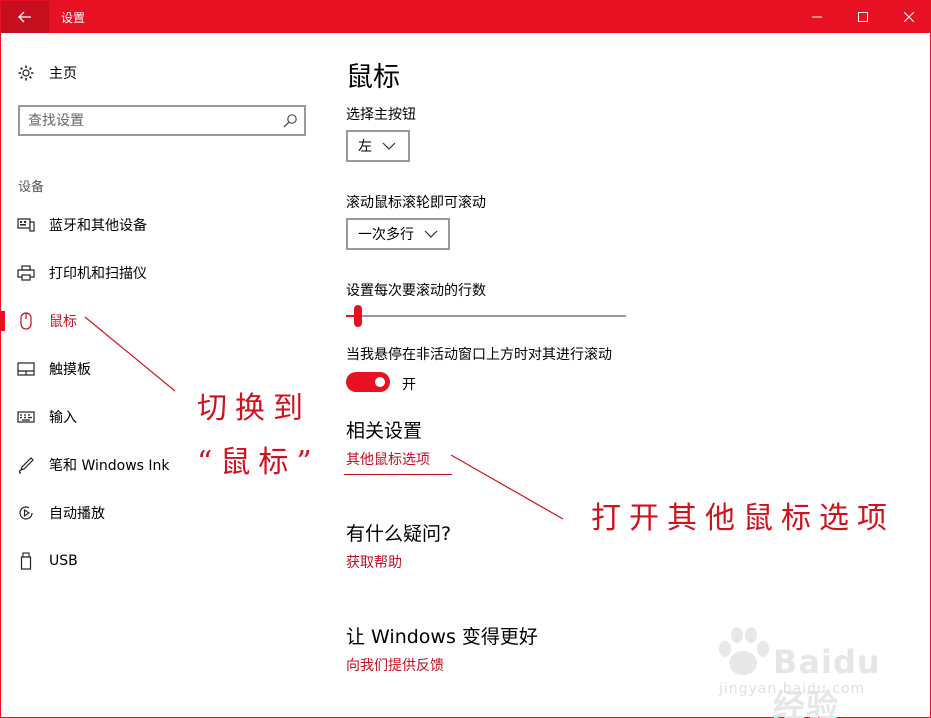  What do you see at coordinates (26, 417) in the screenshot?
I see `keyboard-icon` at bounding box center [26, 417].